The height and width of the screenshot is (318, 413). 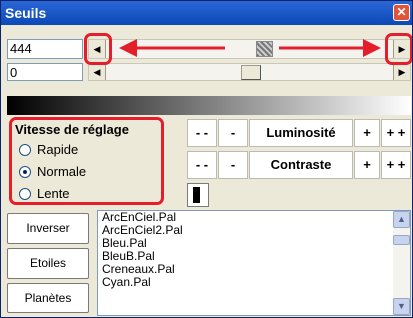 What do you see at coordinates (98, 49) in the screenshot?
I see `left-arrow-highlight` at bounding box center [98, 49].